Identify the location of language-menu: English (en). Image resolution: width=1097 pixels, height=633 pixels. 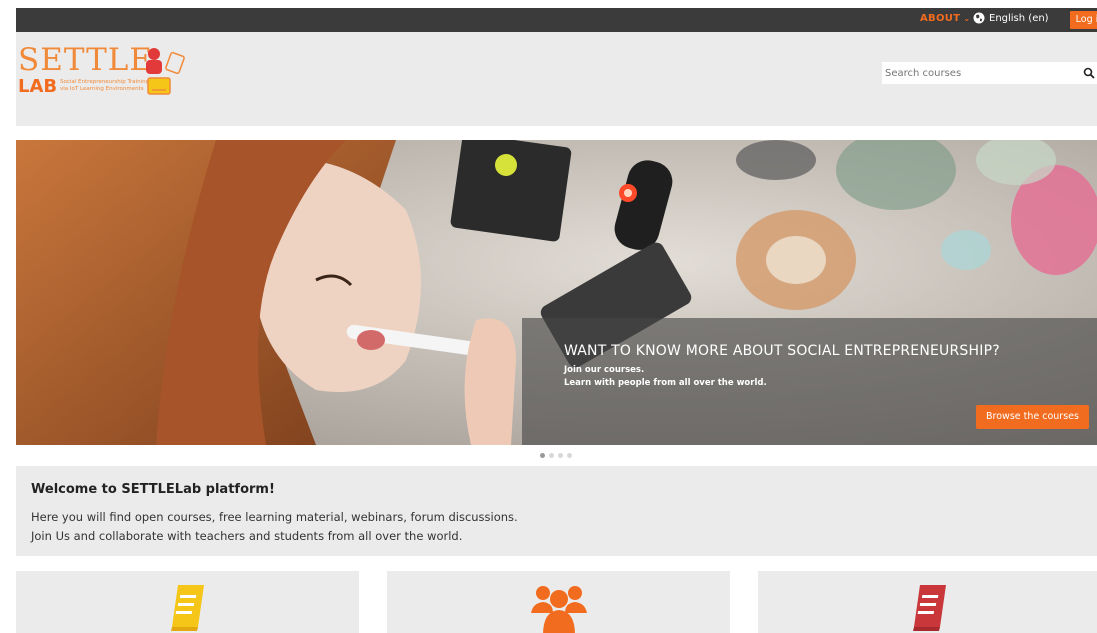
(1011, 18).